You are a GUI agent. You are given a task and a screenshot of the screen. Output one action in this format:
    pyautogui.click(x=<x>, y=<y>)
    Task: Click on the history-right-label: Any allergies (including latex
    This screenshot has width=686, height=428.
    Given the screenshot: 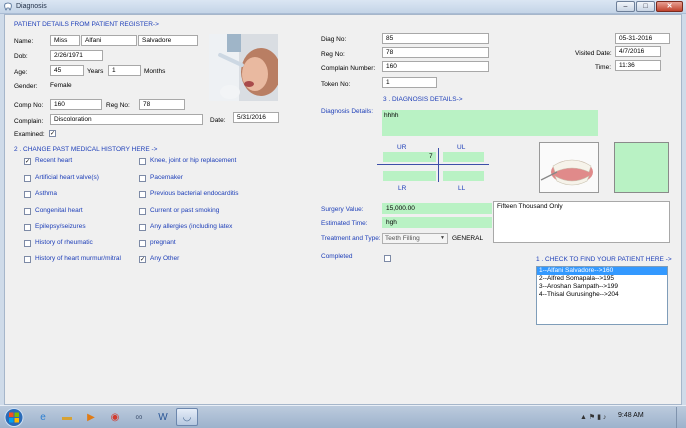 What is the action you would take?
    pyautogui.click(x=191, y=226)
    